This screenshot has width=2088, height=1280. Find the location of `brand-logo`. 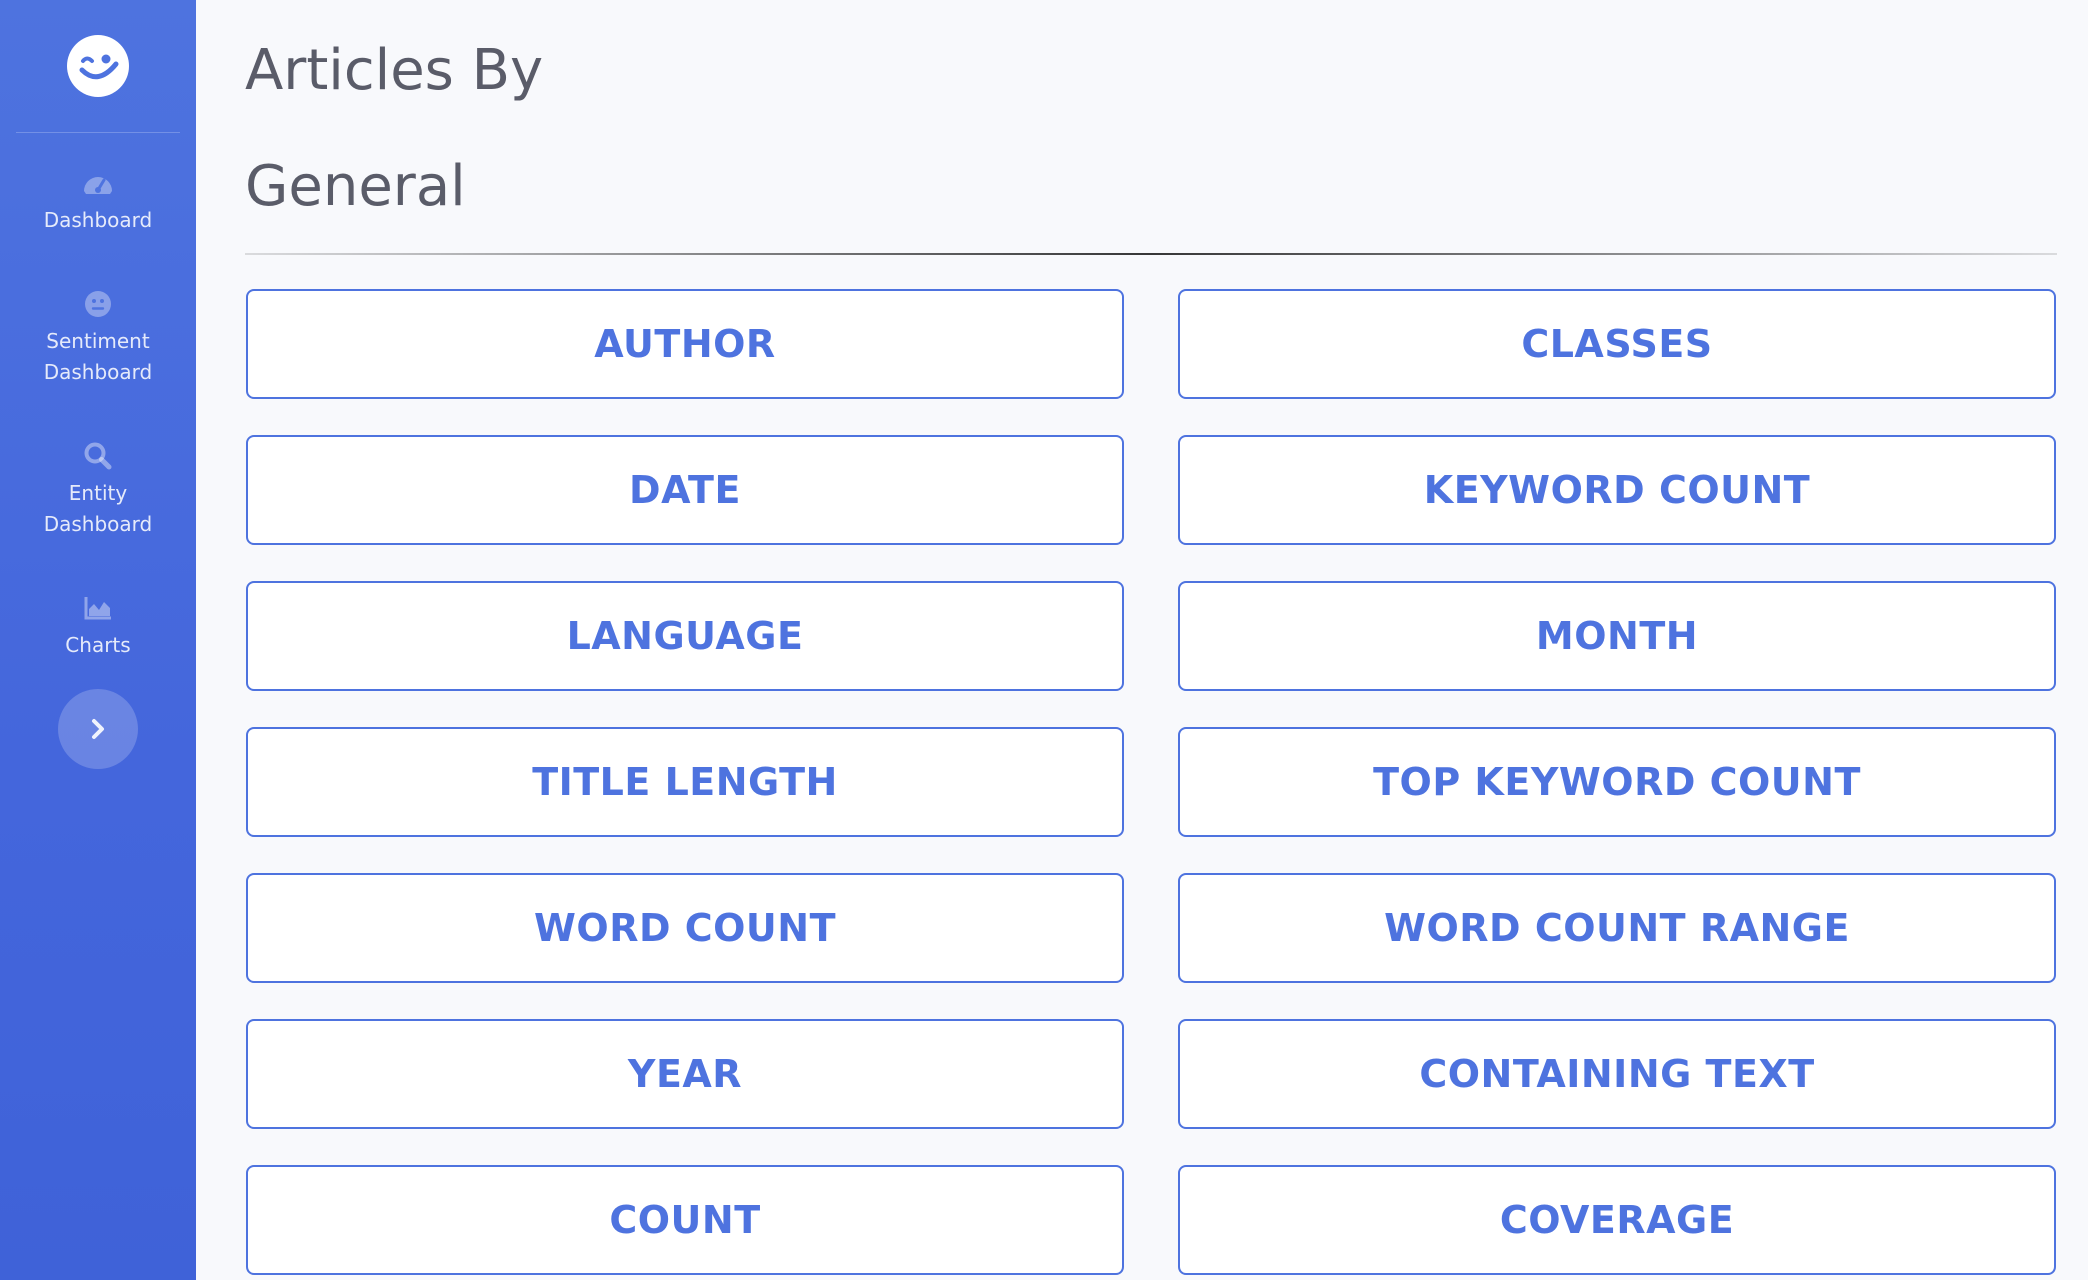

brand-logo is located at coordinates (98, 66).